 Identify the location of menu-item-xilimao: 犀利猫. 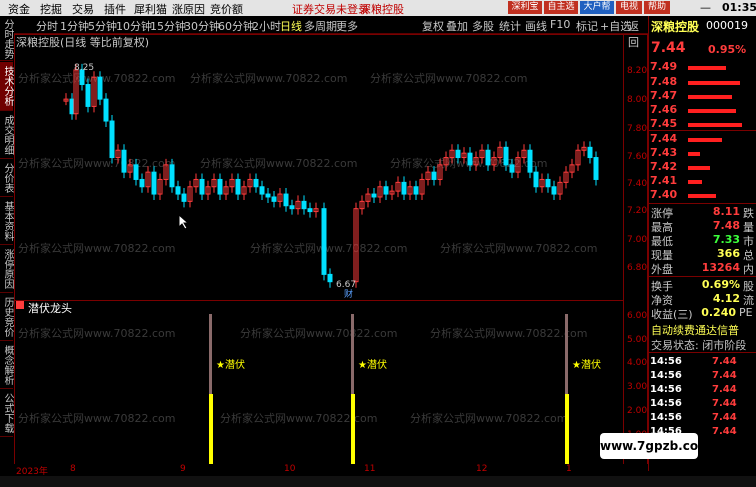
(150, 9).